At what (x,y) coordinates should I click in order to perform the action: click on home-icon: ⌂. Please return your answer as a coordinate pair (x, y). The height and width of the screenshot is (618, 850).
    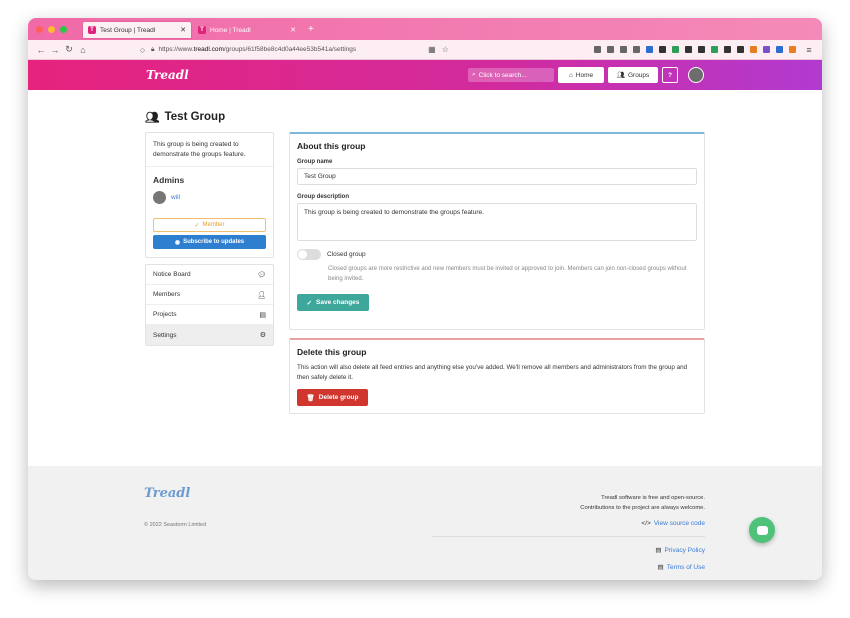
    Looking at the image, I should click on (83, 50).